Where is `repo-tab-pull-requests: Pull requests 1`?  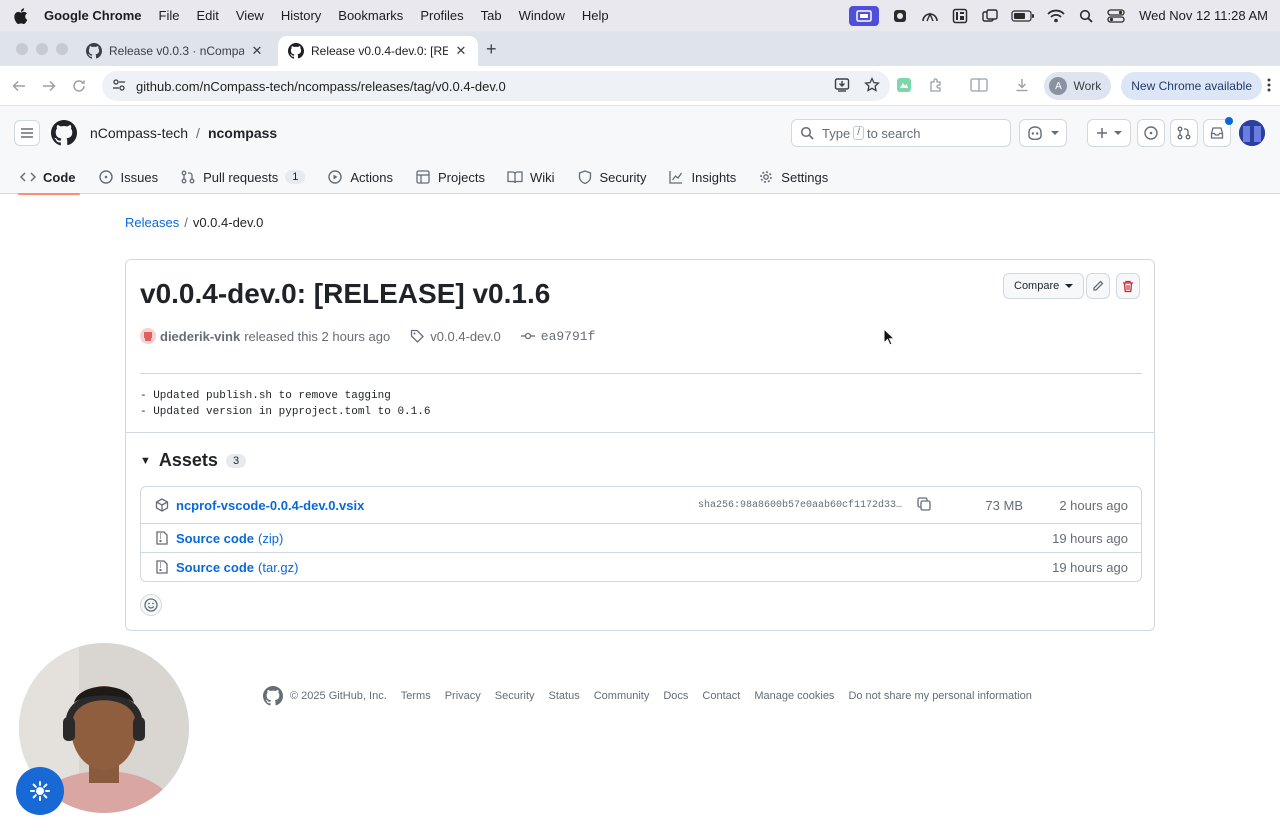
repo-tab-pull-requests: Pull requests 1 is located at coordinates (243, 177).